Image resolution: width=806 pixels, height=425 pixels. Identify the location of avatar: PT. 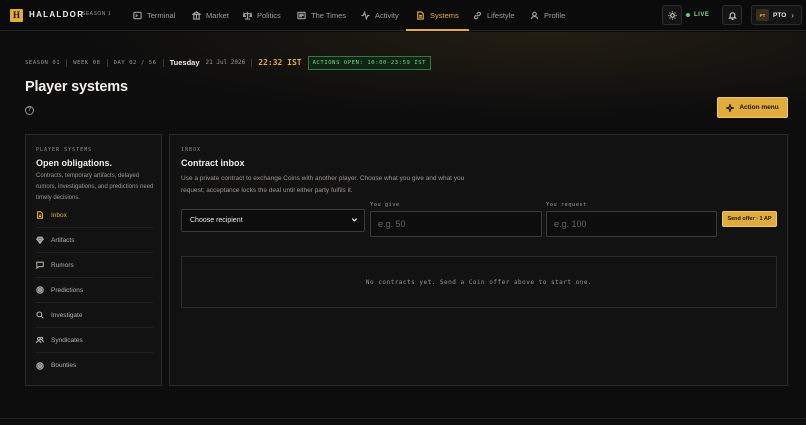
(762, 15).